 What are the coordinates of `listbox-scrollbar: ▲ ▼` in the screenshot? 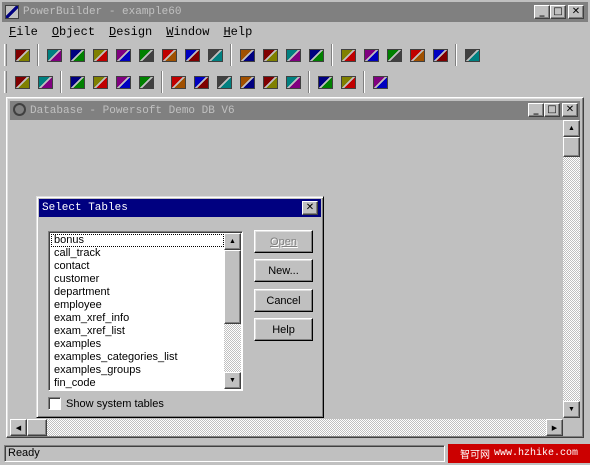 It's located at (232, 311).